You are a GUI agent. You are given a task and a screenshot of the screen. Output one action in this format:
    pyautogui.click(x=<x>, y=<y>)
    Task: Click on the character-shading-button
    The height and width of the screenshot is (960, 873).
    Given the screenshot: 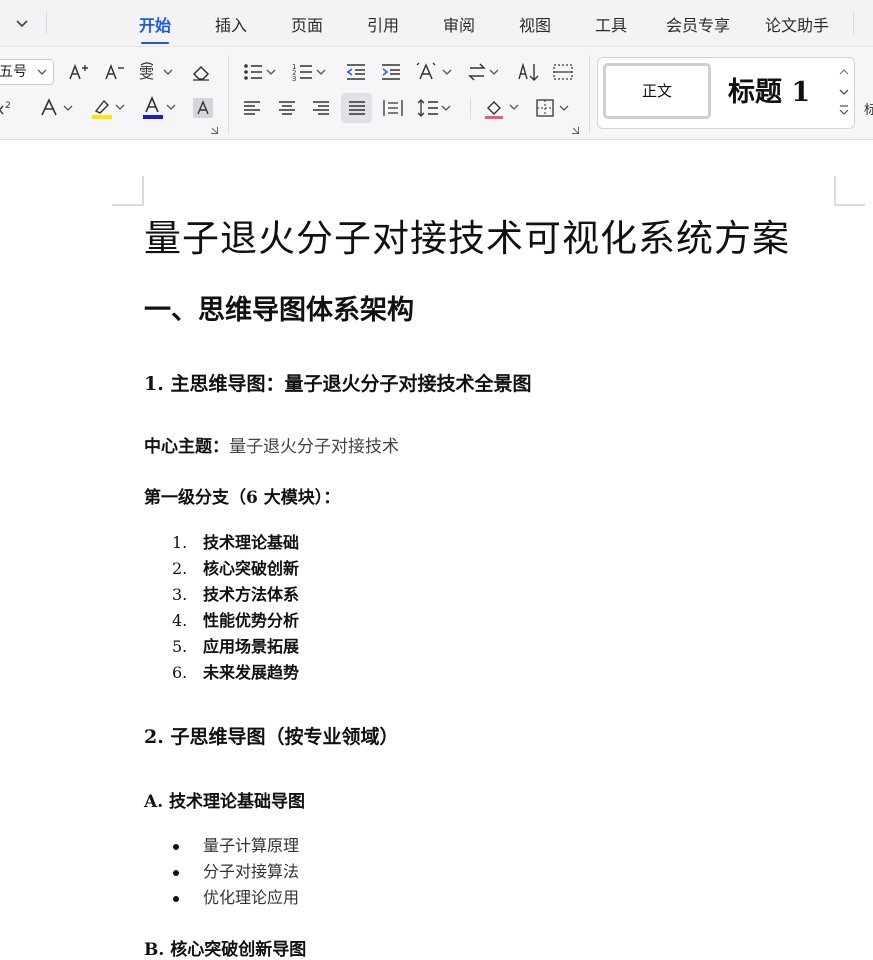 What is the action you would take?
    pyautogui.click(x=203, y=108)
    